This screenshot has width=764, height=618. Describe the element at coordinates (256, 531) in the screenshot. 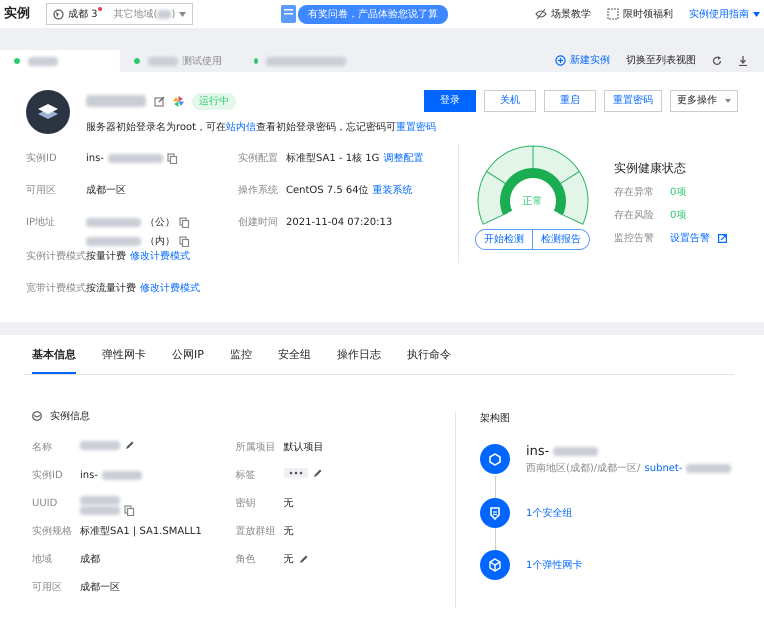

I see `field-label: 置放群组` at that location.